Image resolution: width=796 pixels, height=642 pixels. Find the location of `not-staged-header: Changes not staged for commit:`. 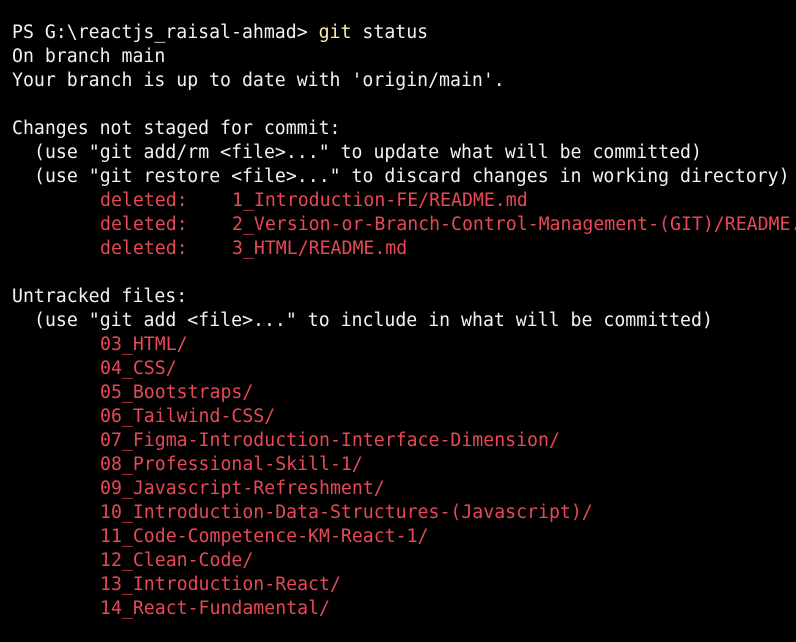

not-staged-header: Changes not staged for commit: is located at coordinates (176, 128).